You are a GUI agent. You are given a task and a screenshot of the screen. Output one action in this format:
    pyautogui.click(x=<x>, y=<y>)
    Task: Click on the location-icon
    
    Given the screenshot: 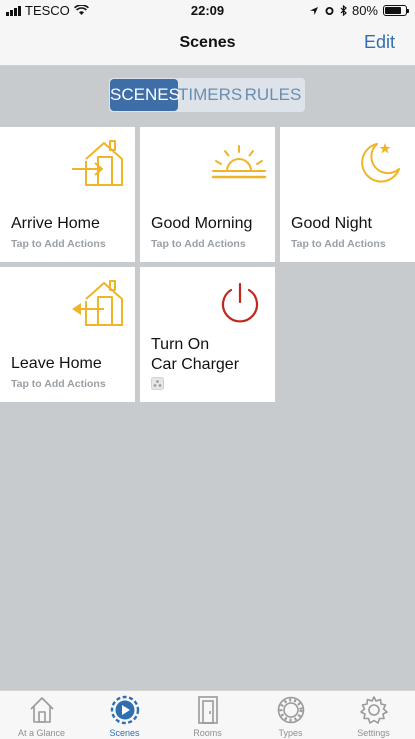 What is the action you would take?
    pyautogui.click(x=313, y=10)
    